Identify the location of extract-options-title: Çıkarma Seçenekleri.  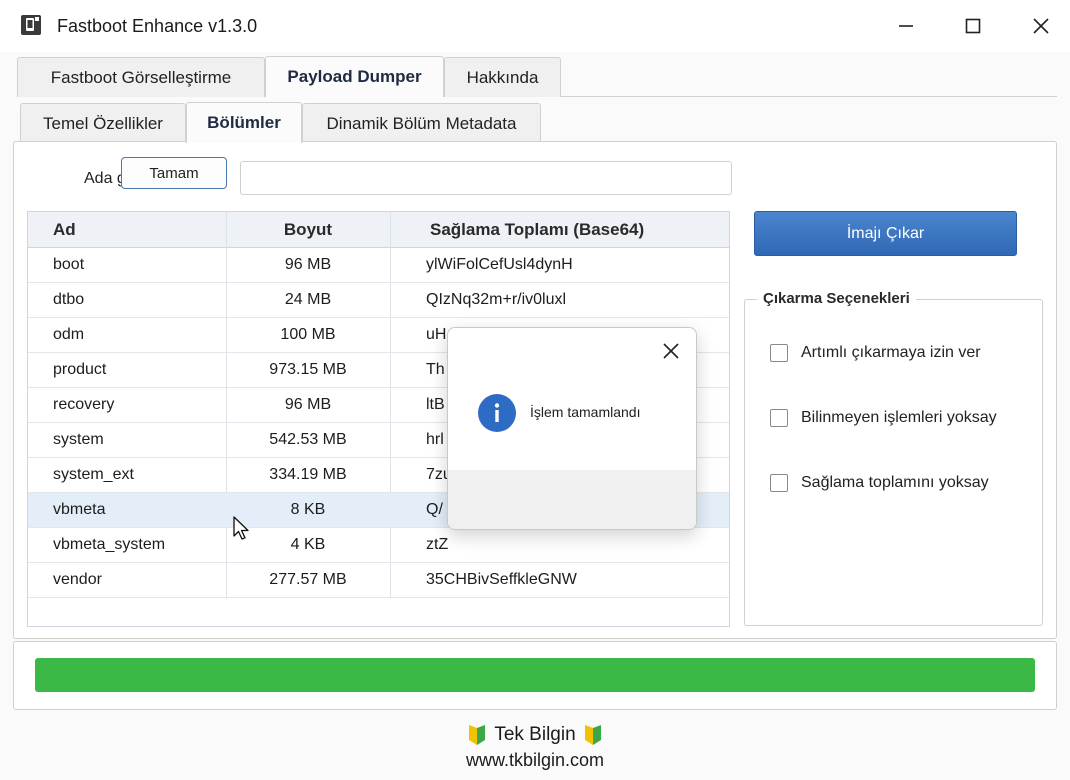
(836, 298).